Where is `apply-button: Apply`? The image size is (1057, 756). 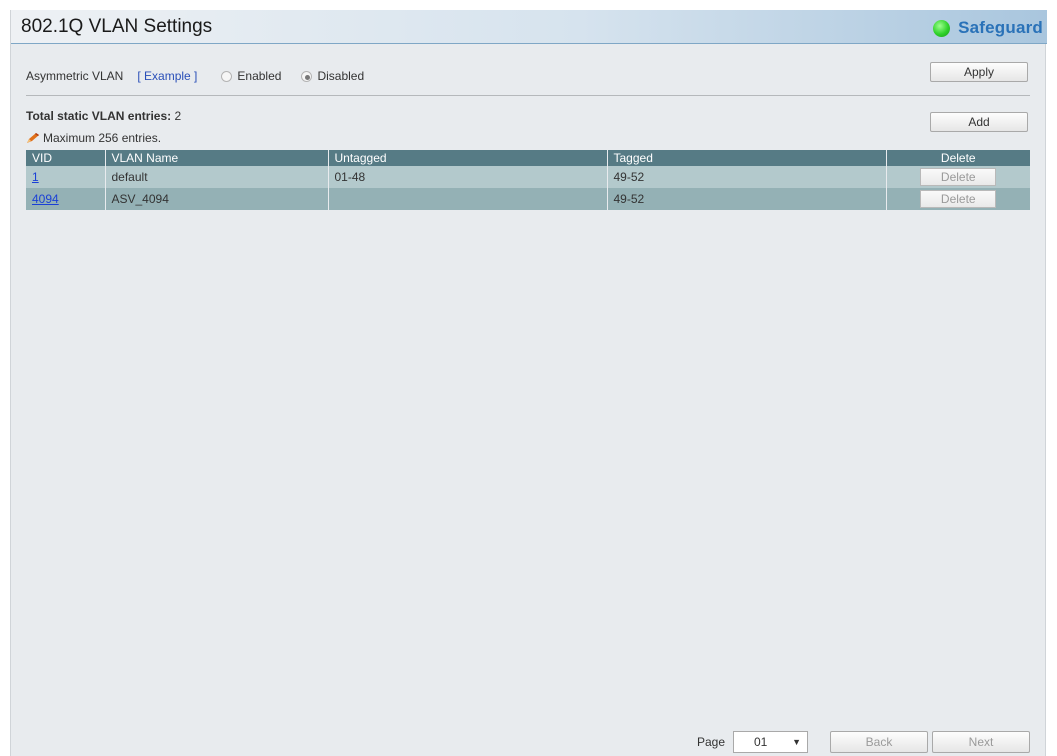 apply-button: Apply is located at coordinates (979, 72).